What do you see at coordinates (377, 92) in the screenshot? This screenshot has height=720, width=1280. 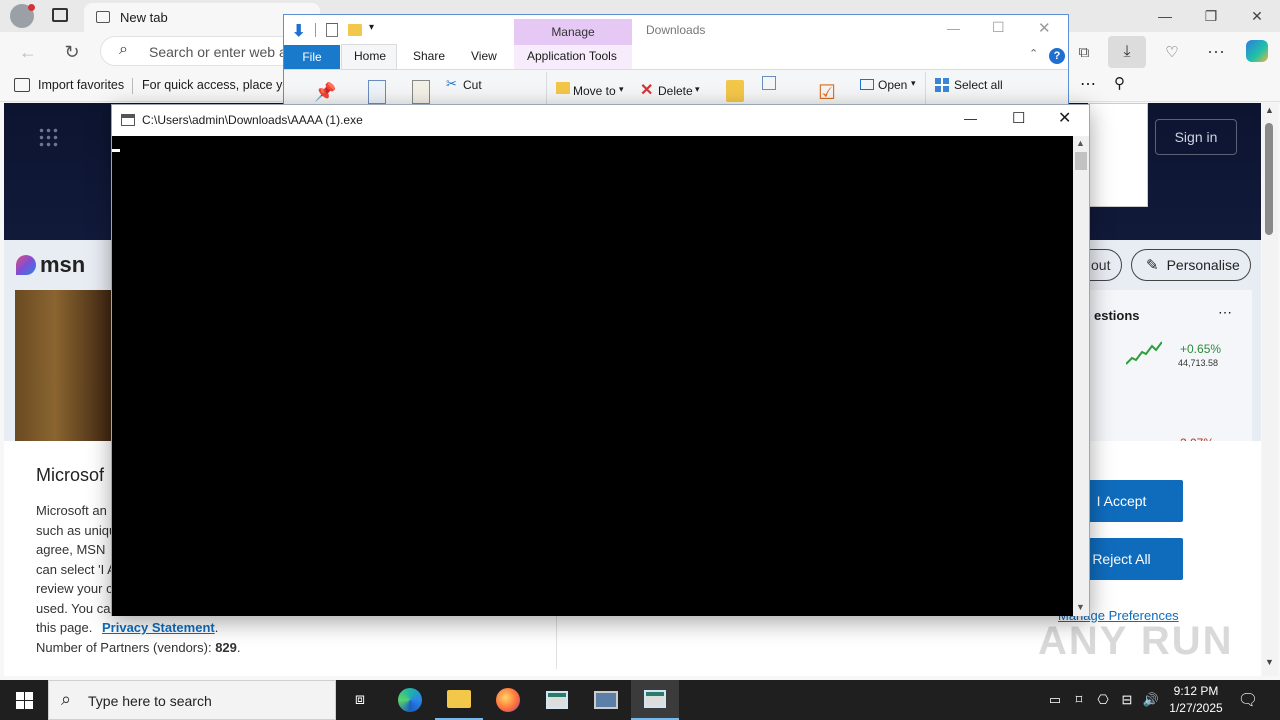 I see `copy-icon` at bounding box center [377, 92].